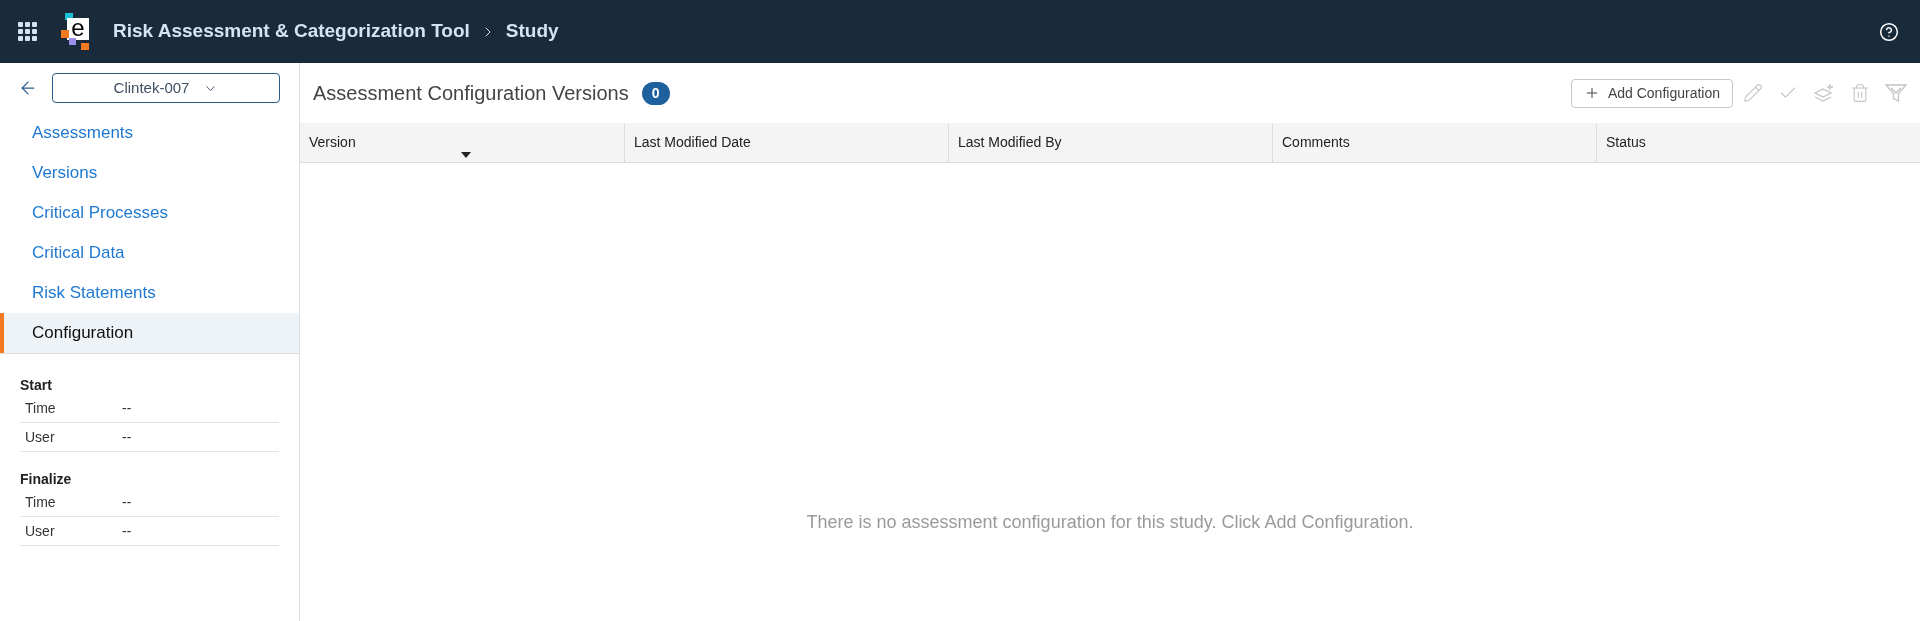  I want to click on breadcrumb-link: Study, so click(532, 31).